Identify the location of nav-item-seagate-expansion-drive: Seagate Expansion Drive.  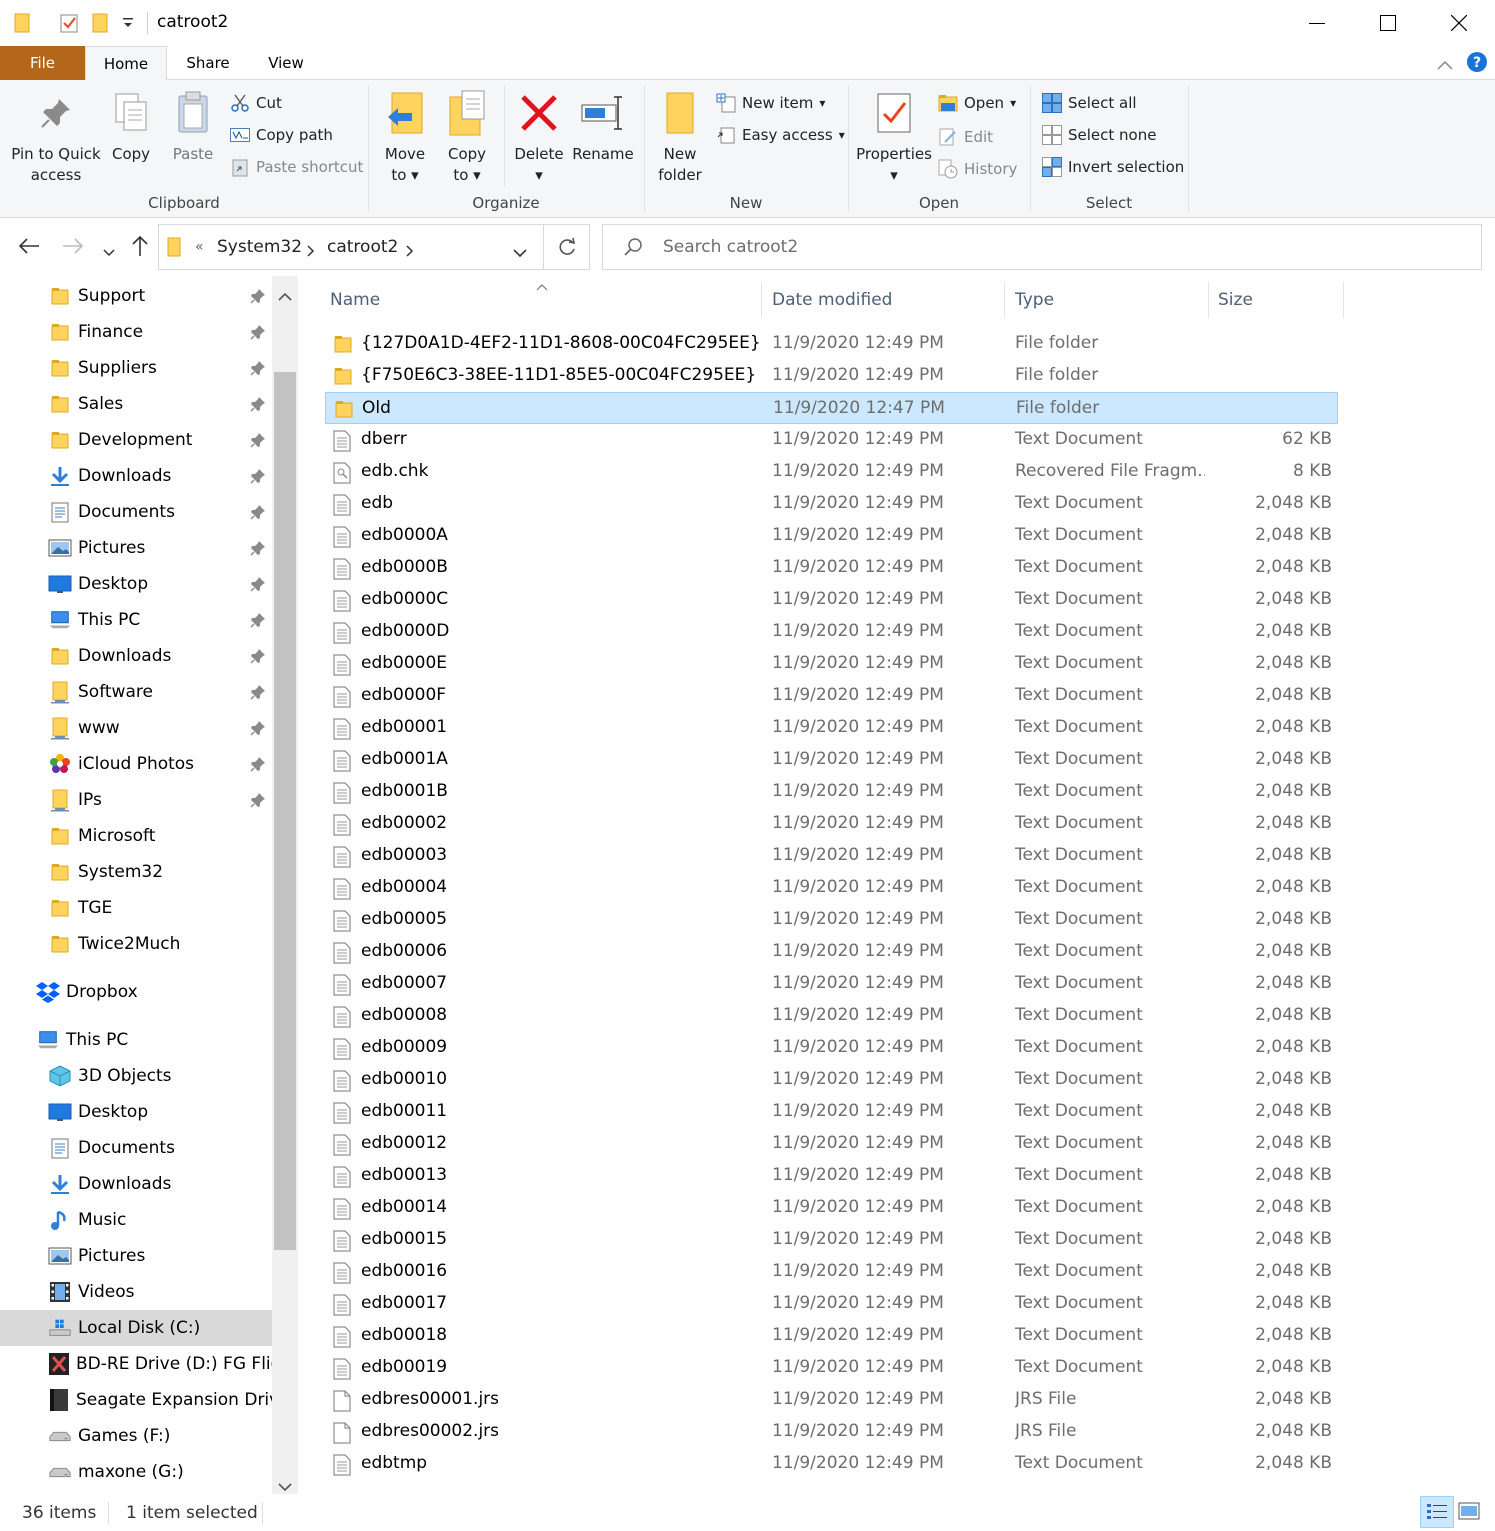
(136, 1400).